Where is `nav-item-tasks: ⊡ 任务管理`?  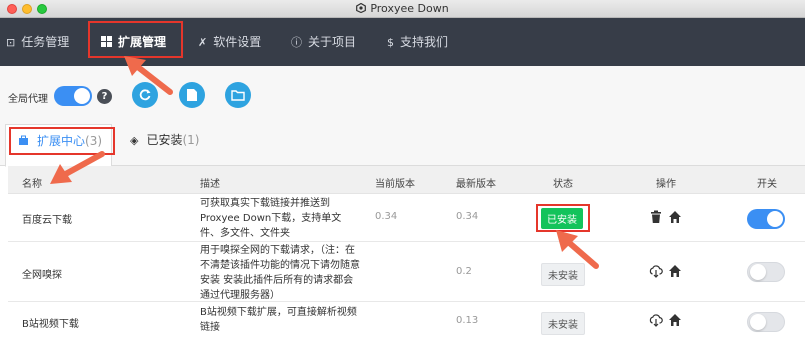
nav-item-tasks: ⊡ 任务管理 is located at coordinates (37, 42).